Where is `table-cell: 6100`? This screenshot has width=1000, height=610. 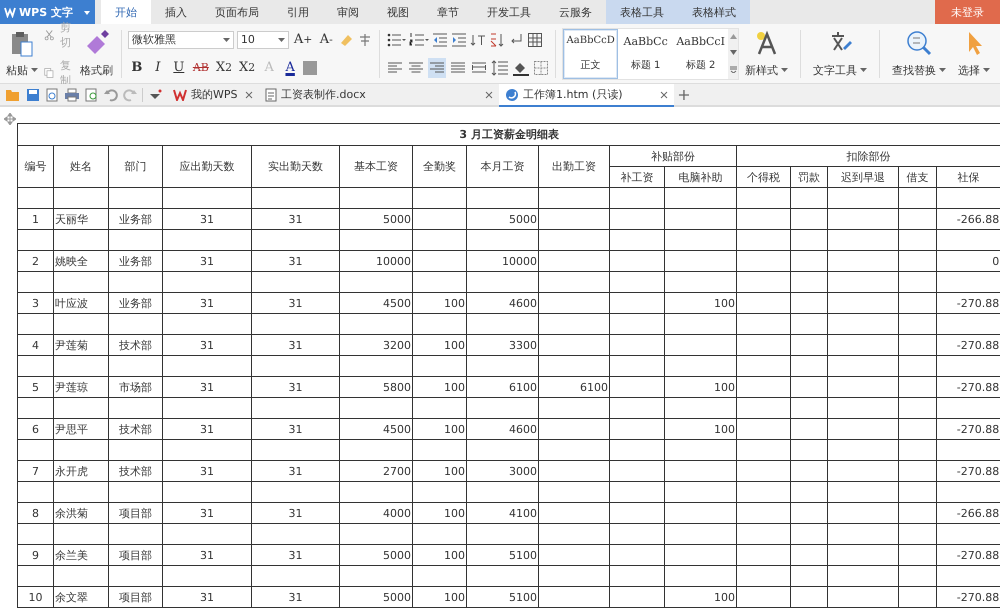
table-cell: 6100 is located at coordinates (574, 387).